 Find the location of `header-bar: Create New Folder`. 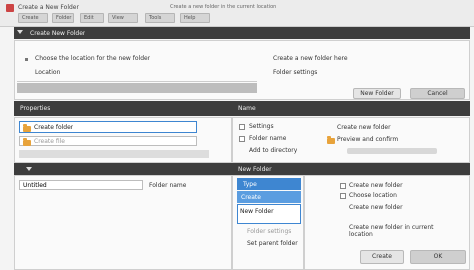

header-bar: Create New Folder is located at coordinates (242, 33).